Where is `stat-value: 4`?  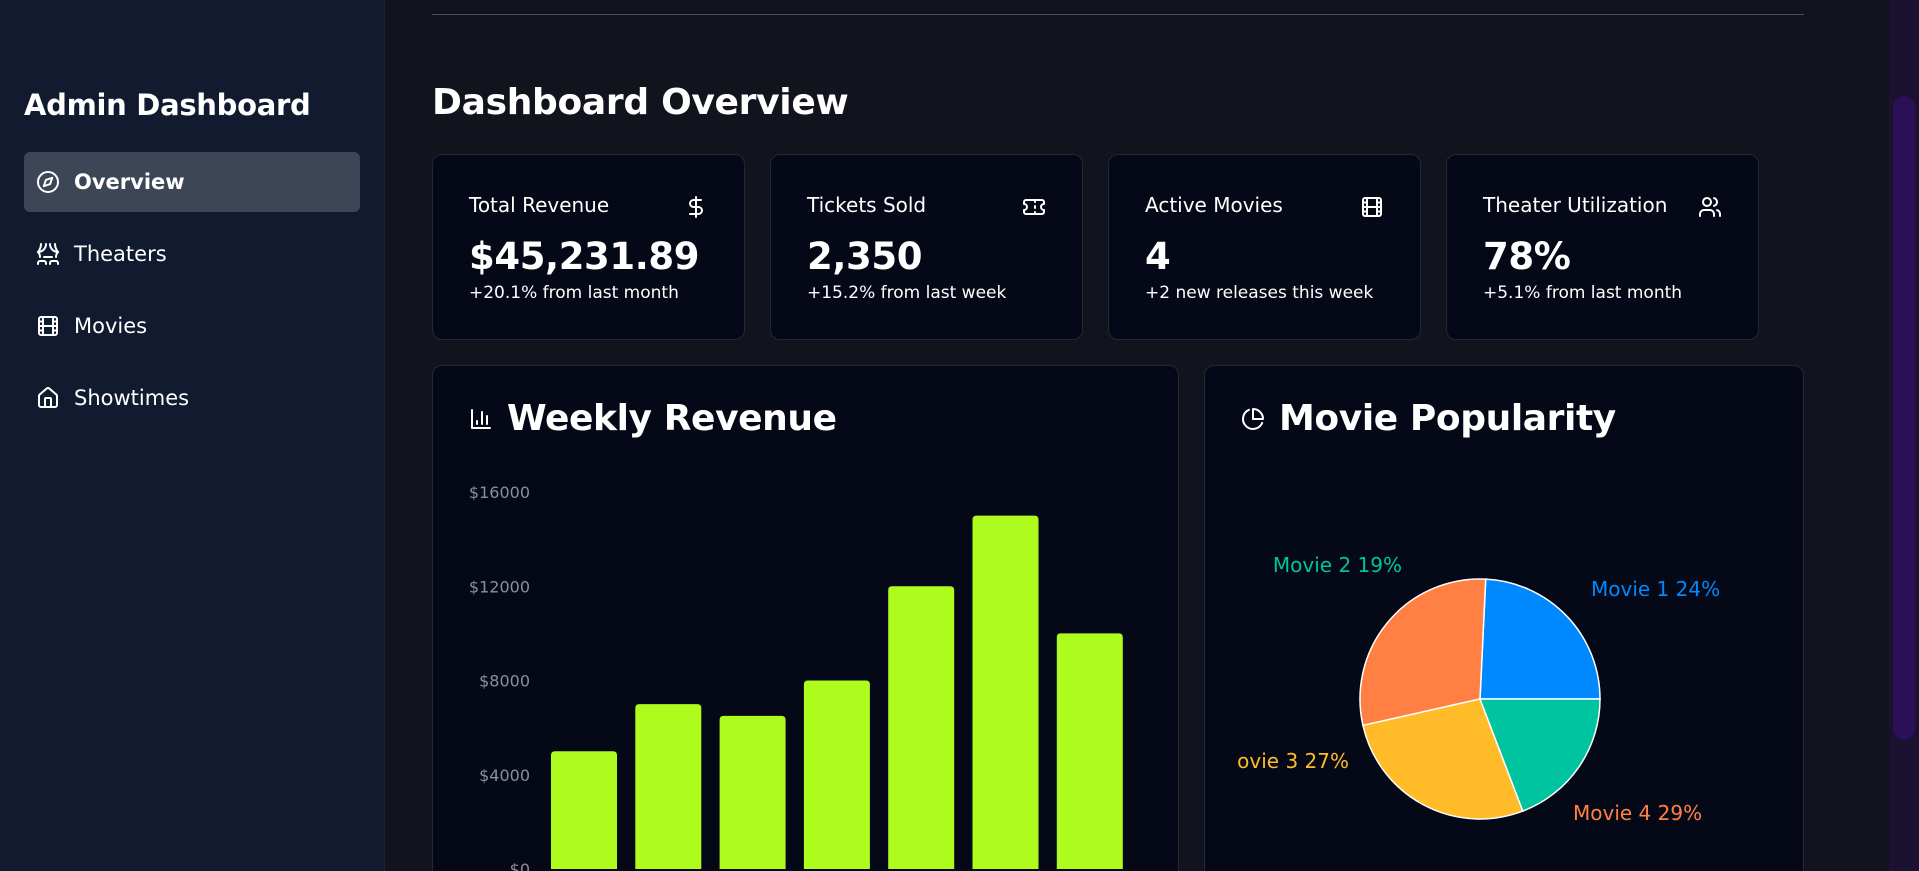 stat-value: 4 is located at coordinates (1158, 256).